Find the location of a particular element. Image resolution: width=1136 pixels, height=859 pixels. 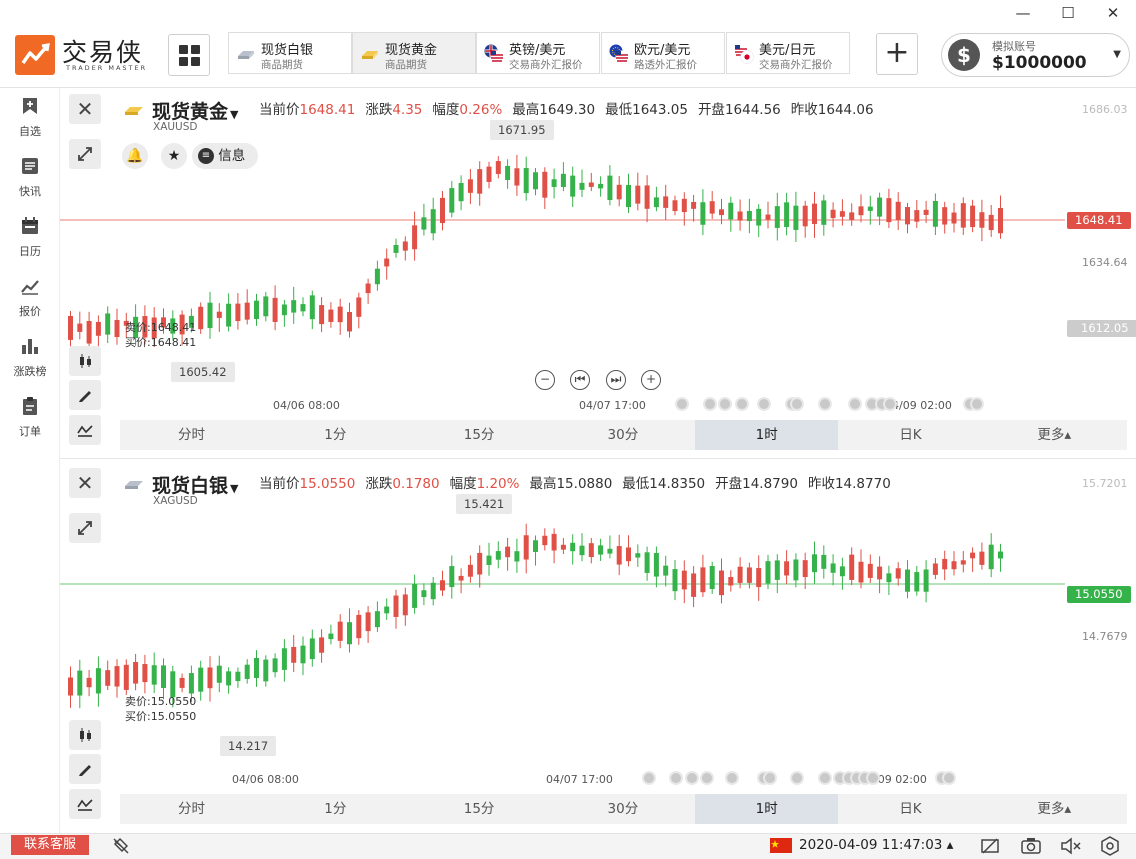

settings-icon is located at coordinates (1110, 846).